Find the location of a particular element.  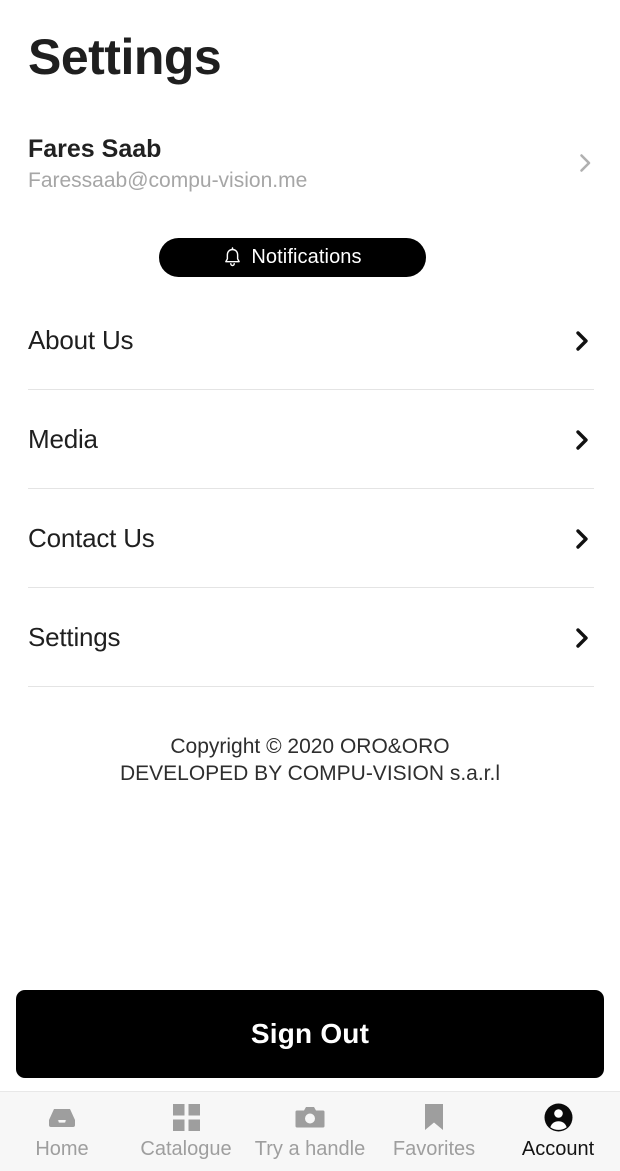

nav-item-label: Account is located at coordinates (558, 1149).